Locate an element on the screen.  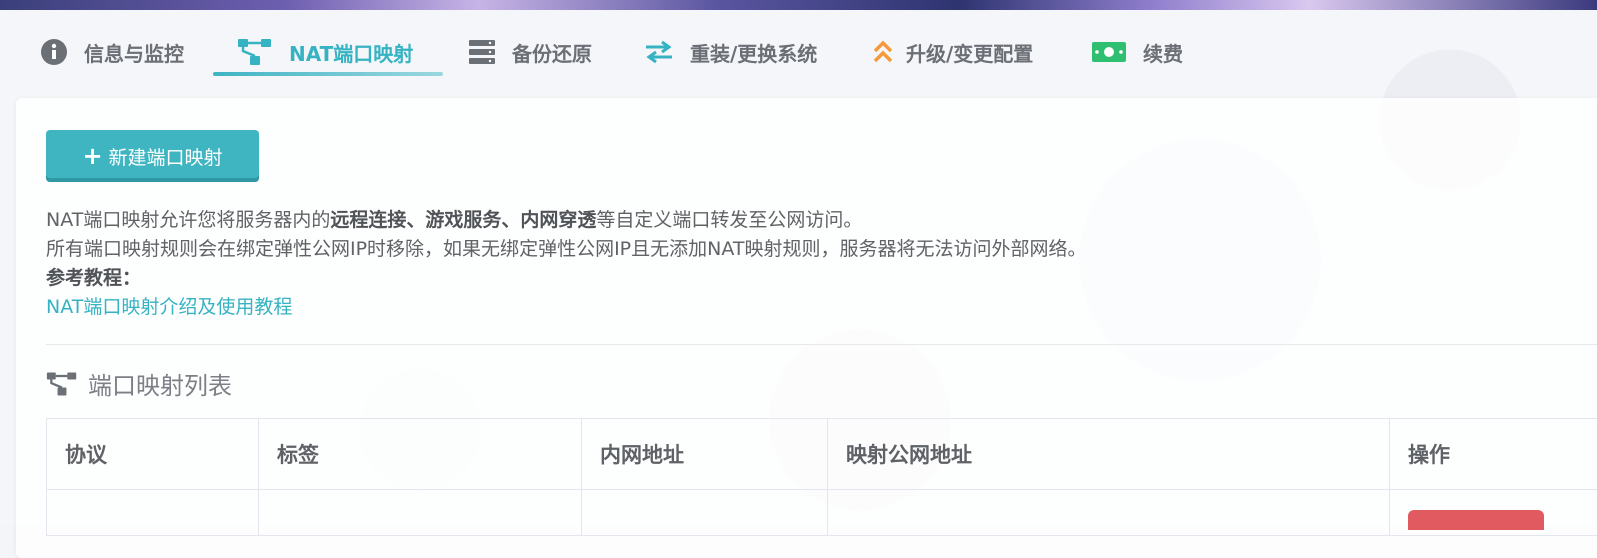
tab-renew: 续费 is located at coordinates (1137, 52).